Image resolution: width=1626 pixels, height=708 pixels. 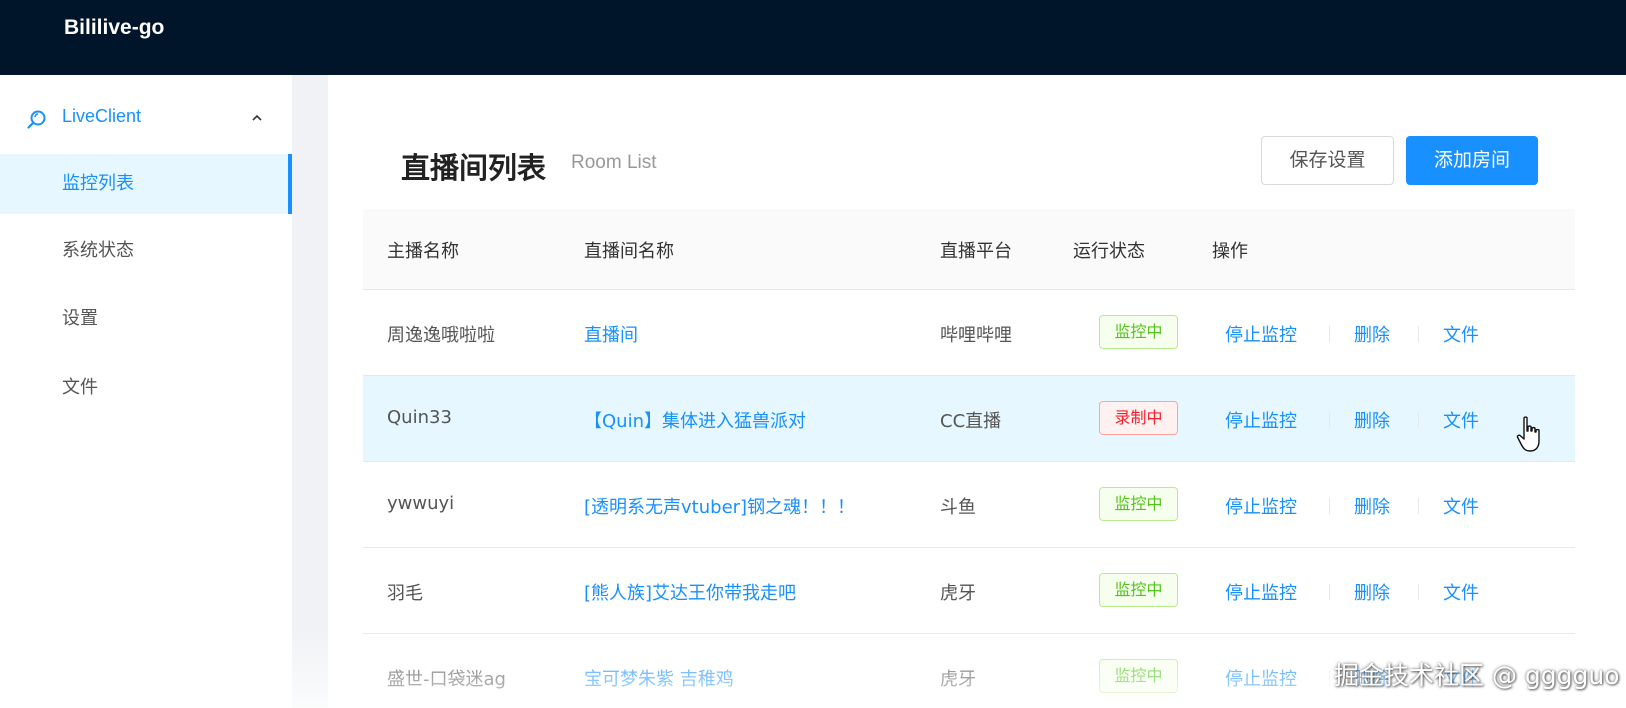 What do you see at coordinates (976, 251) in the screenshot?
I see `column-header-platform: 直播平台` at bounding box center [976, 251].